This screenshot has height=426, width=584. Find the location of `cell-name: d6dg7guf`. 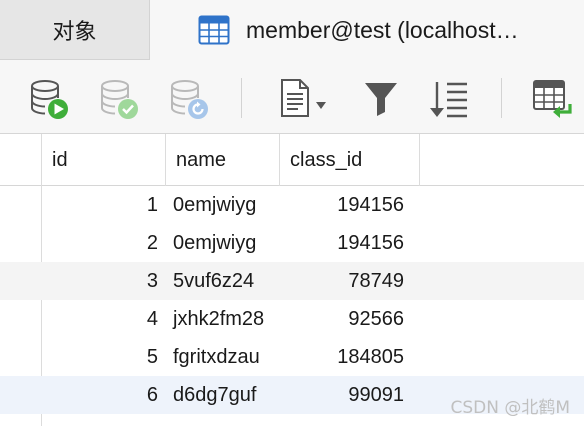

cell-name: d6dg7guf is located at coordinates (223, 395).